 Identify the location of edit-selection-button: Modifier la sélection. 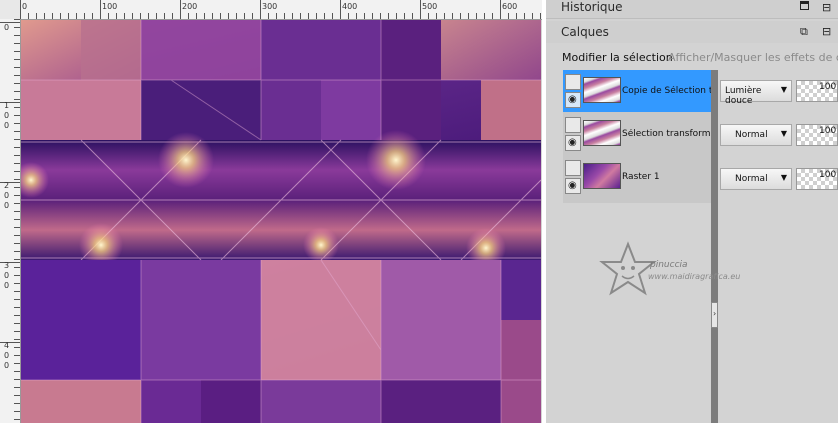
(617, 57).